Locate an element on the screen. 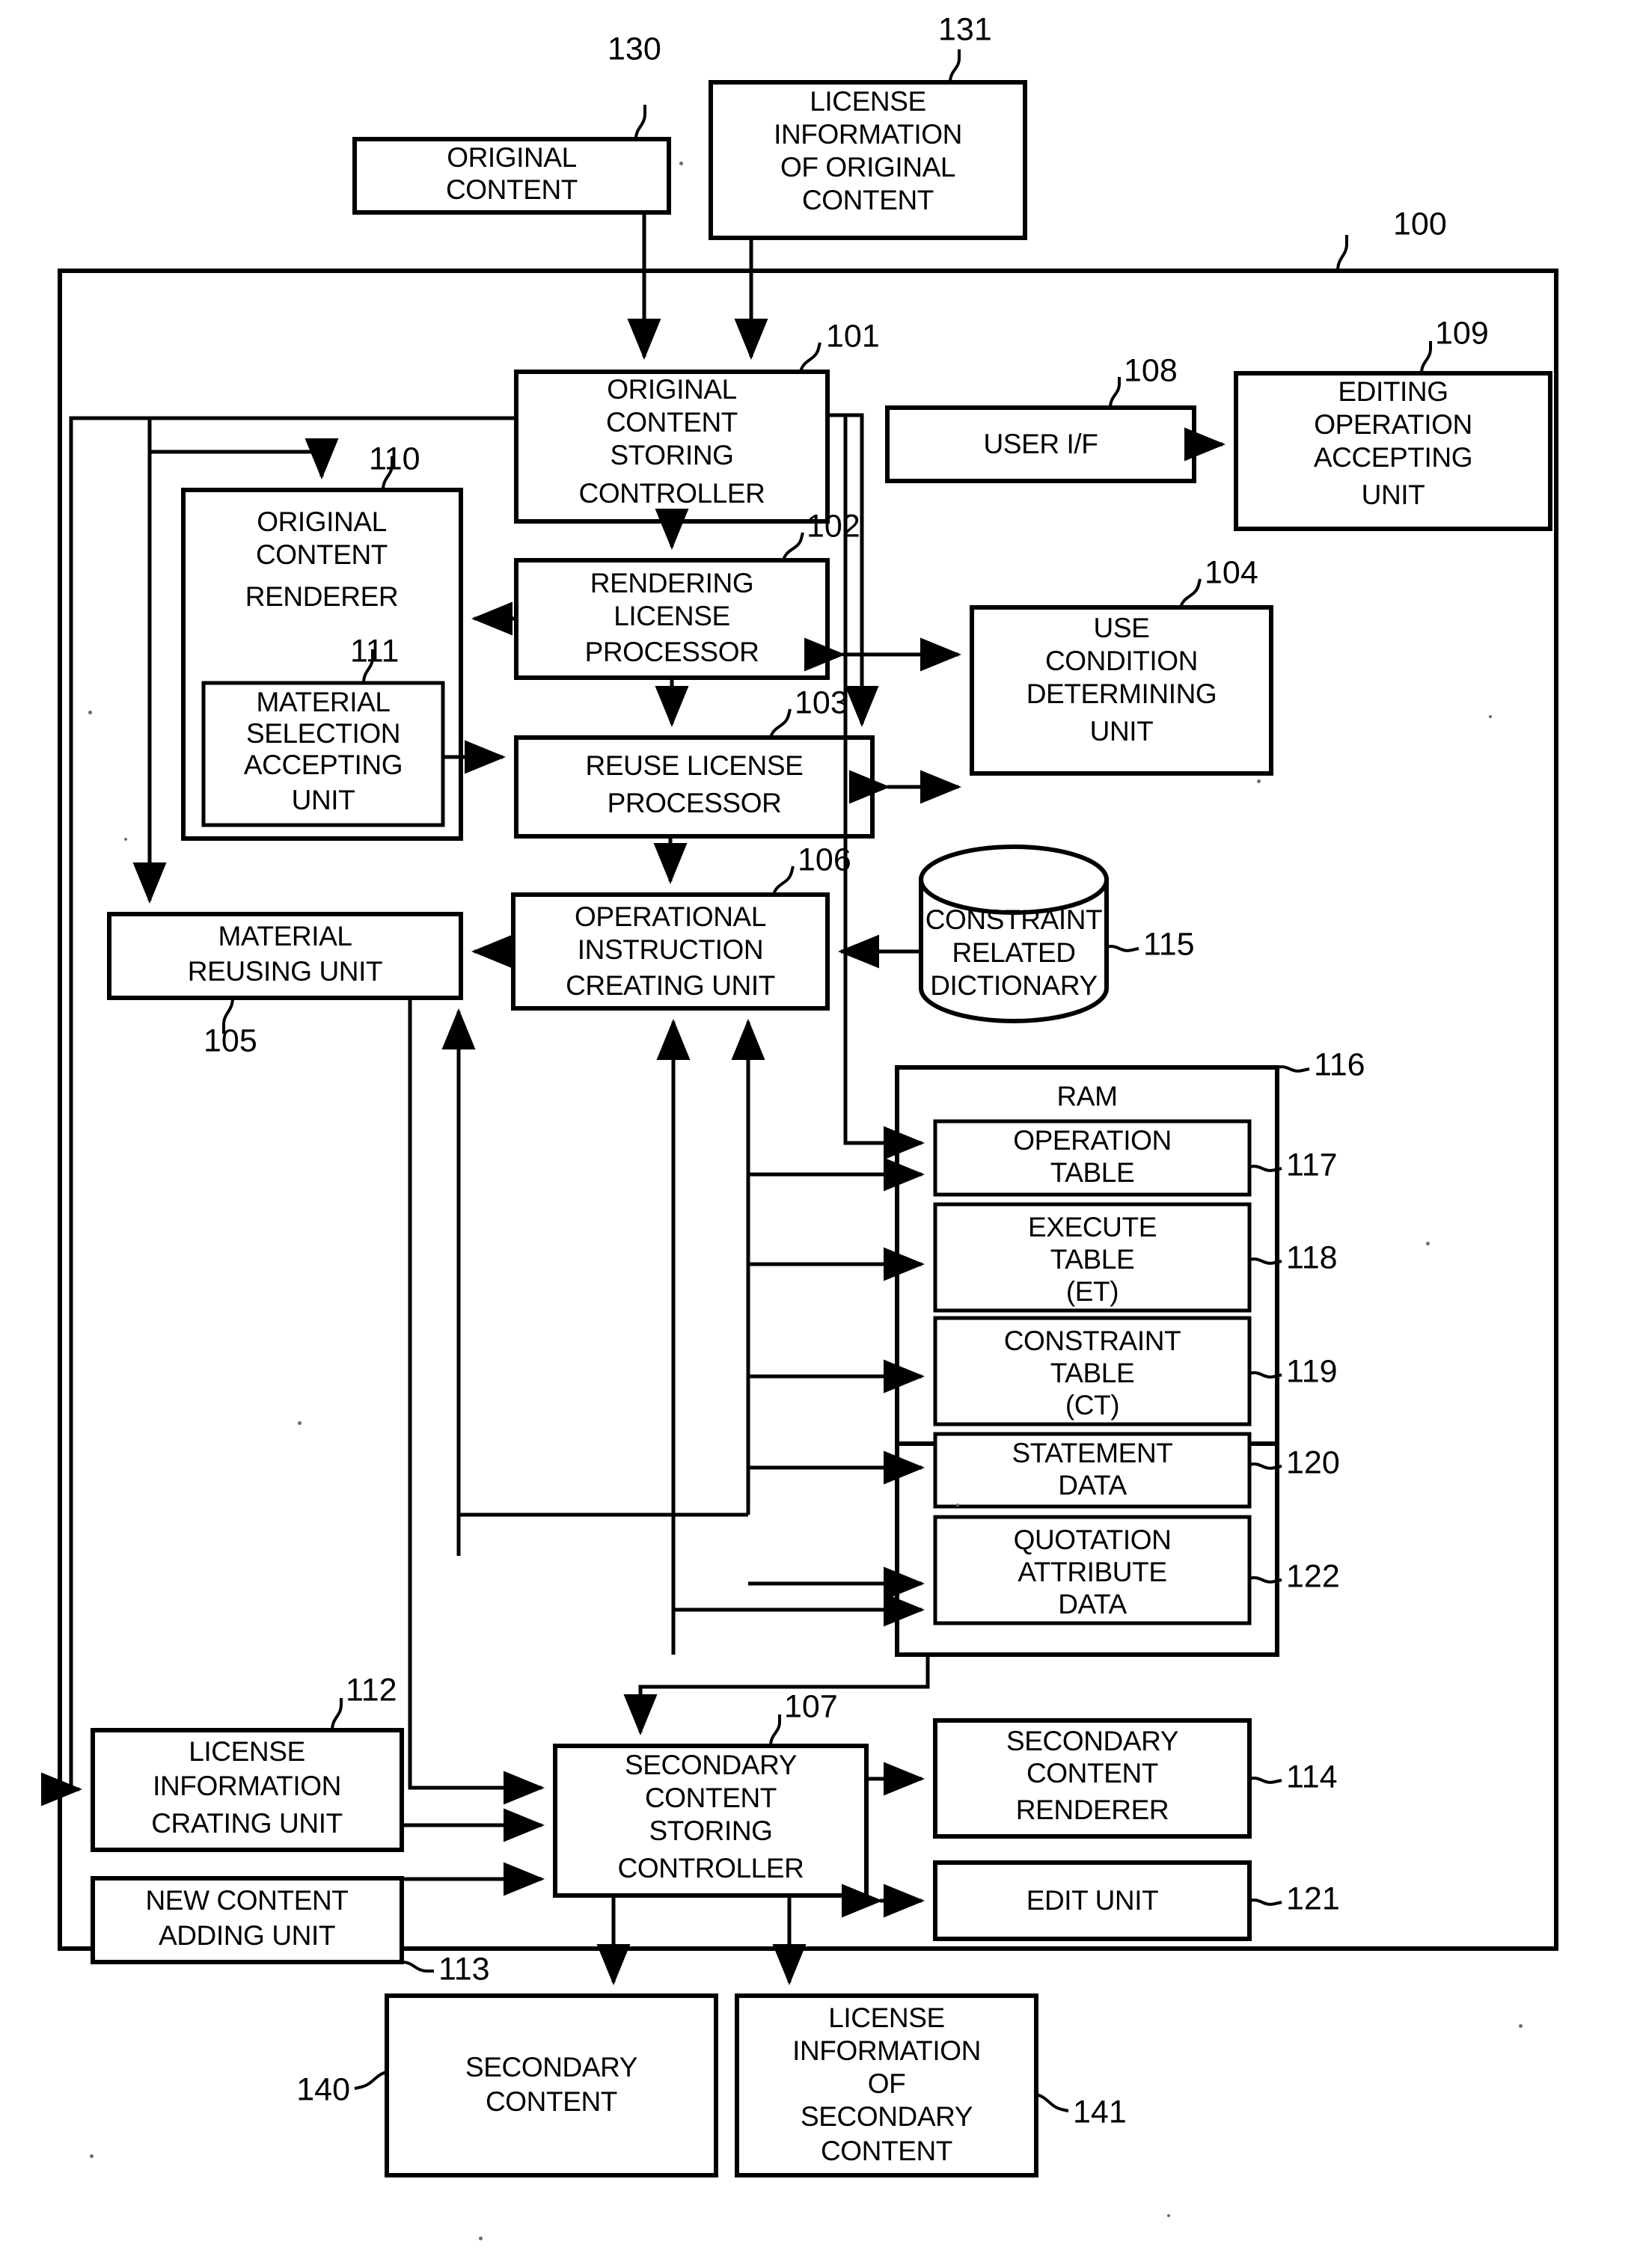 Image resolution: width=1640 pixels, height=2268 pixels. label-111-l1: MATERIAL is located at coordinates (323, 702).